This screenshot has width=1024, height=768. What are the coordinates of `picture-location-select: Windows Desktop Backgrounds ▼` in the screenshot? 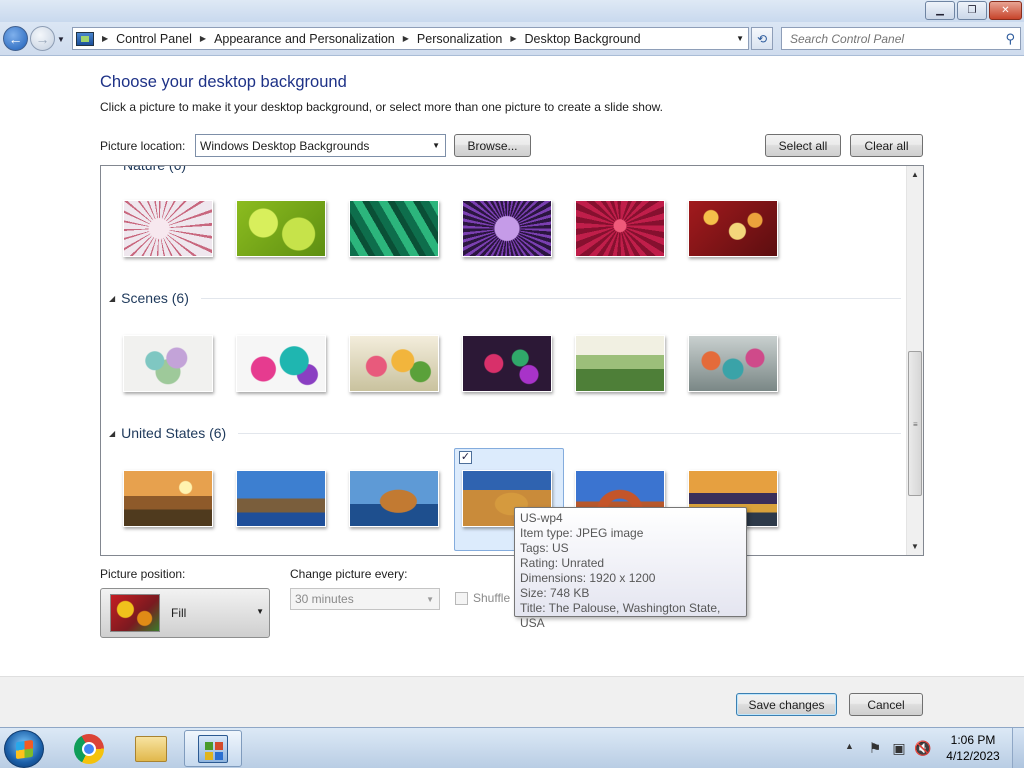 It's located at (320, 145).